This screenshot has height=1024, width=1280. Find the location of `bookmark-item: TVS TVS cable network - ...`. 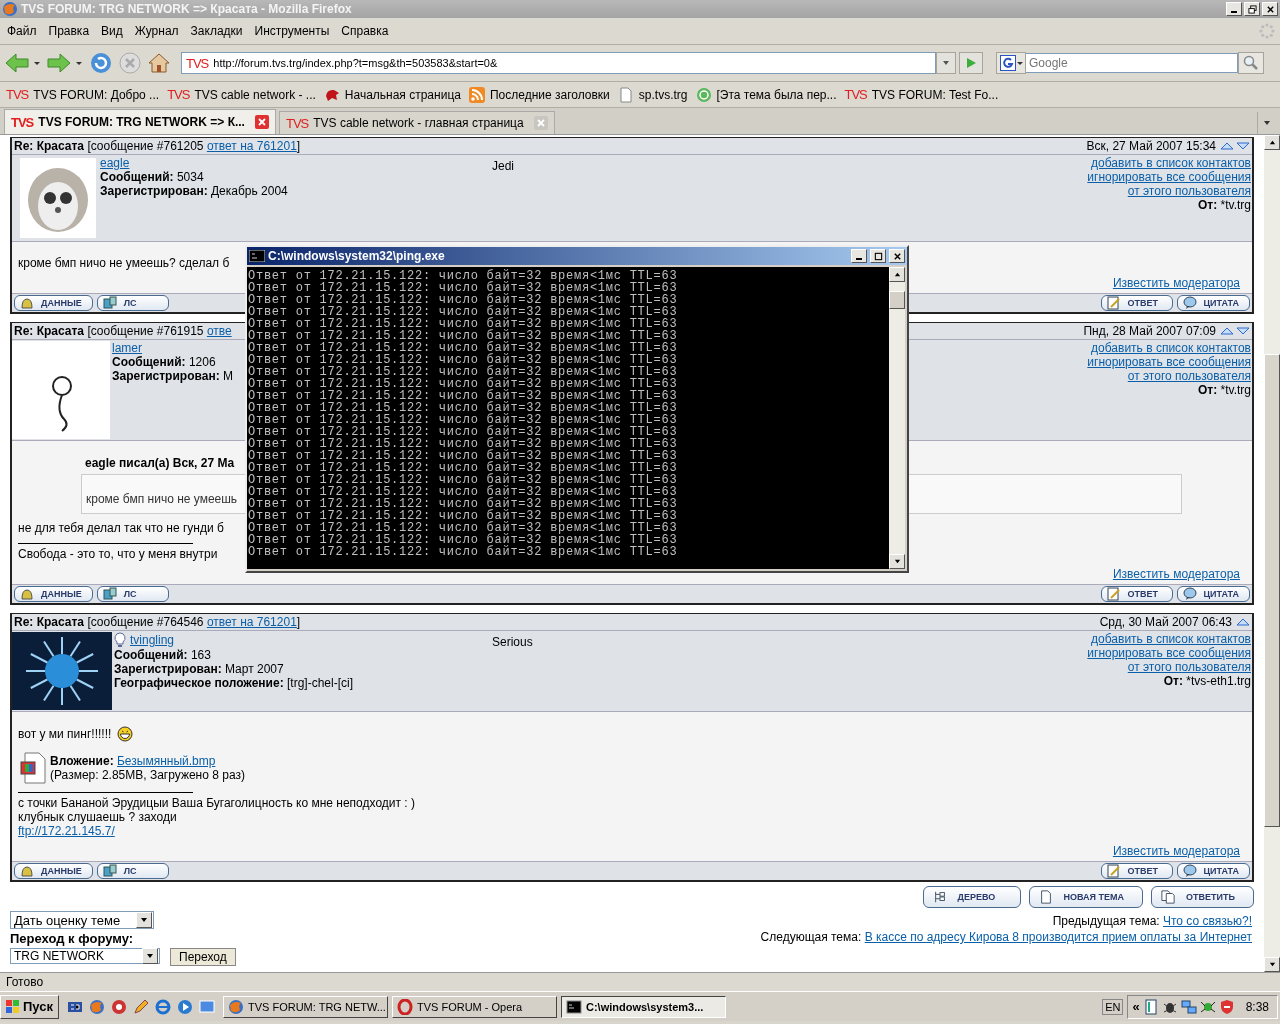

bookmark-item: TVS TVS cable network - ... is located at coordinates (241, 94).